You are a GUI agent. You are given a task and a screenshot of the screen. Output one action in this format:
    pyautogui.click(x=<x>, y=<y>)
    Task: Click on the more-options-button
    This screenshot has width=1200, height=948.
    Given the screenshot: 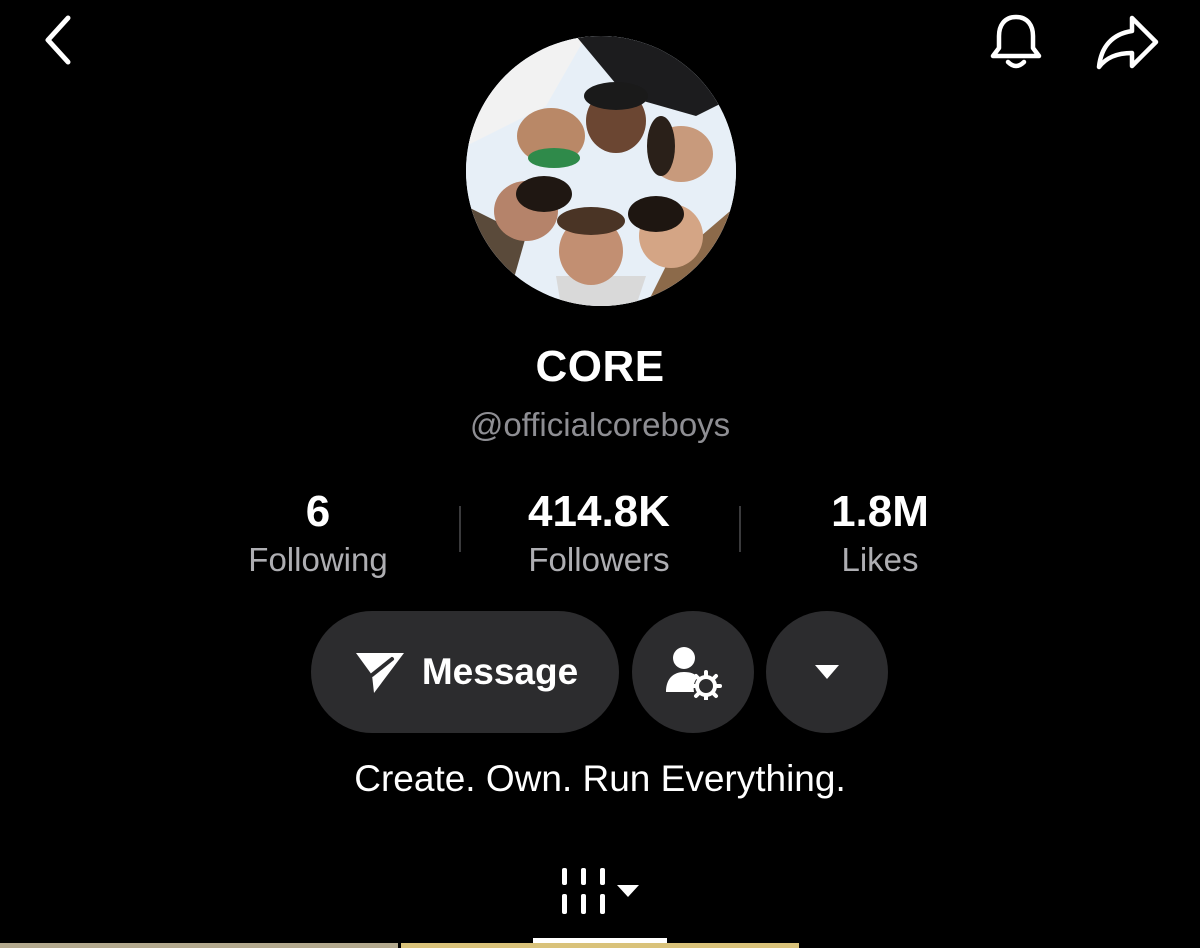 What is the action you would take?
    pyautogui.click(x=827, y=672)
    